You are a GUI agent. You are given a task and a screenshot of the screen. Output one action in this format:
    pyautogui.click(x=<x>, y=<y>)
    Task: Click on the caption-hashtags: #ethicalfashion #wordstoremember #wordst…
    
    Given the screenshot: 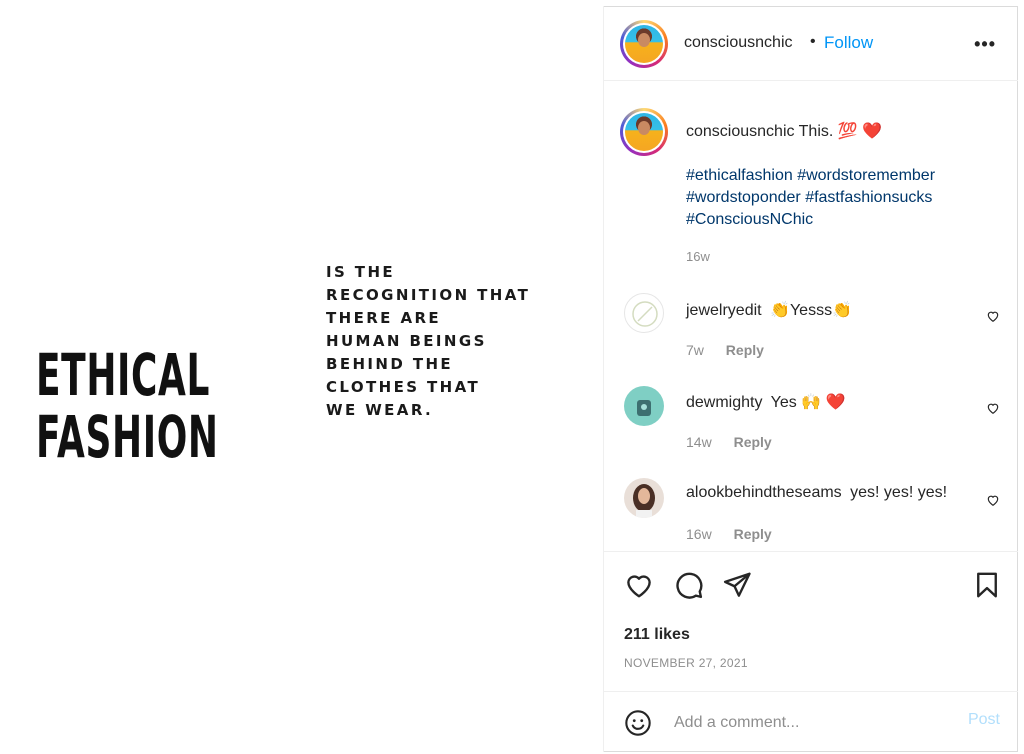 What is the action you would take?
    pyautogui.click(x=841, y=198)
    